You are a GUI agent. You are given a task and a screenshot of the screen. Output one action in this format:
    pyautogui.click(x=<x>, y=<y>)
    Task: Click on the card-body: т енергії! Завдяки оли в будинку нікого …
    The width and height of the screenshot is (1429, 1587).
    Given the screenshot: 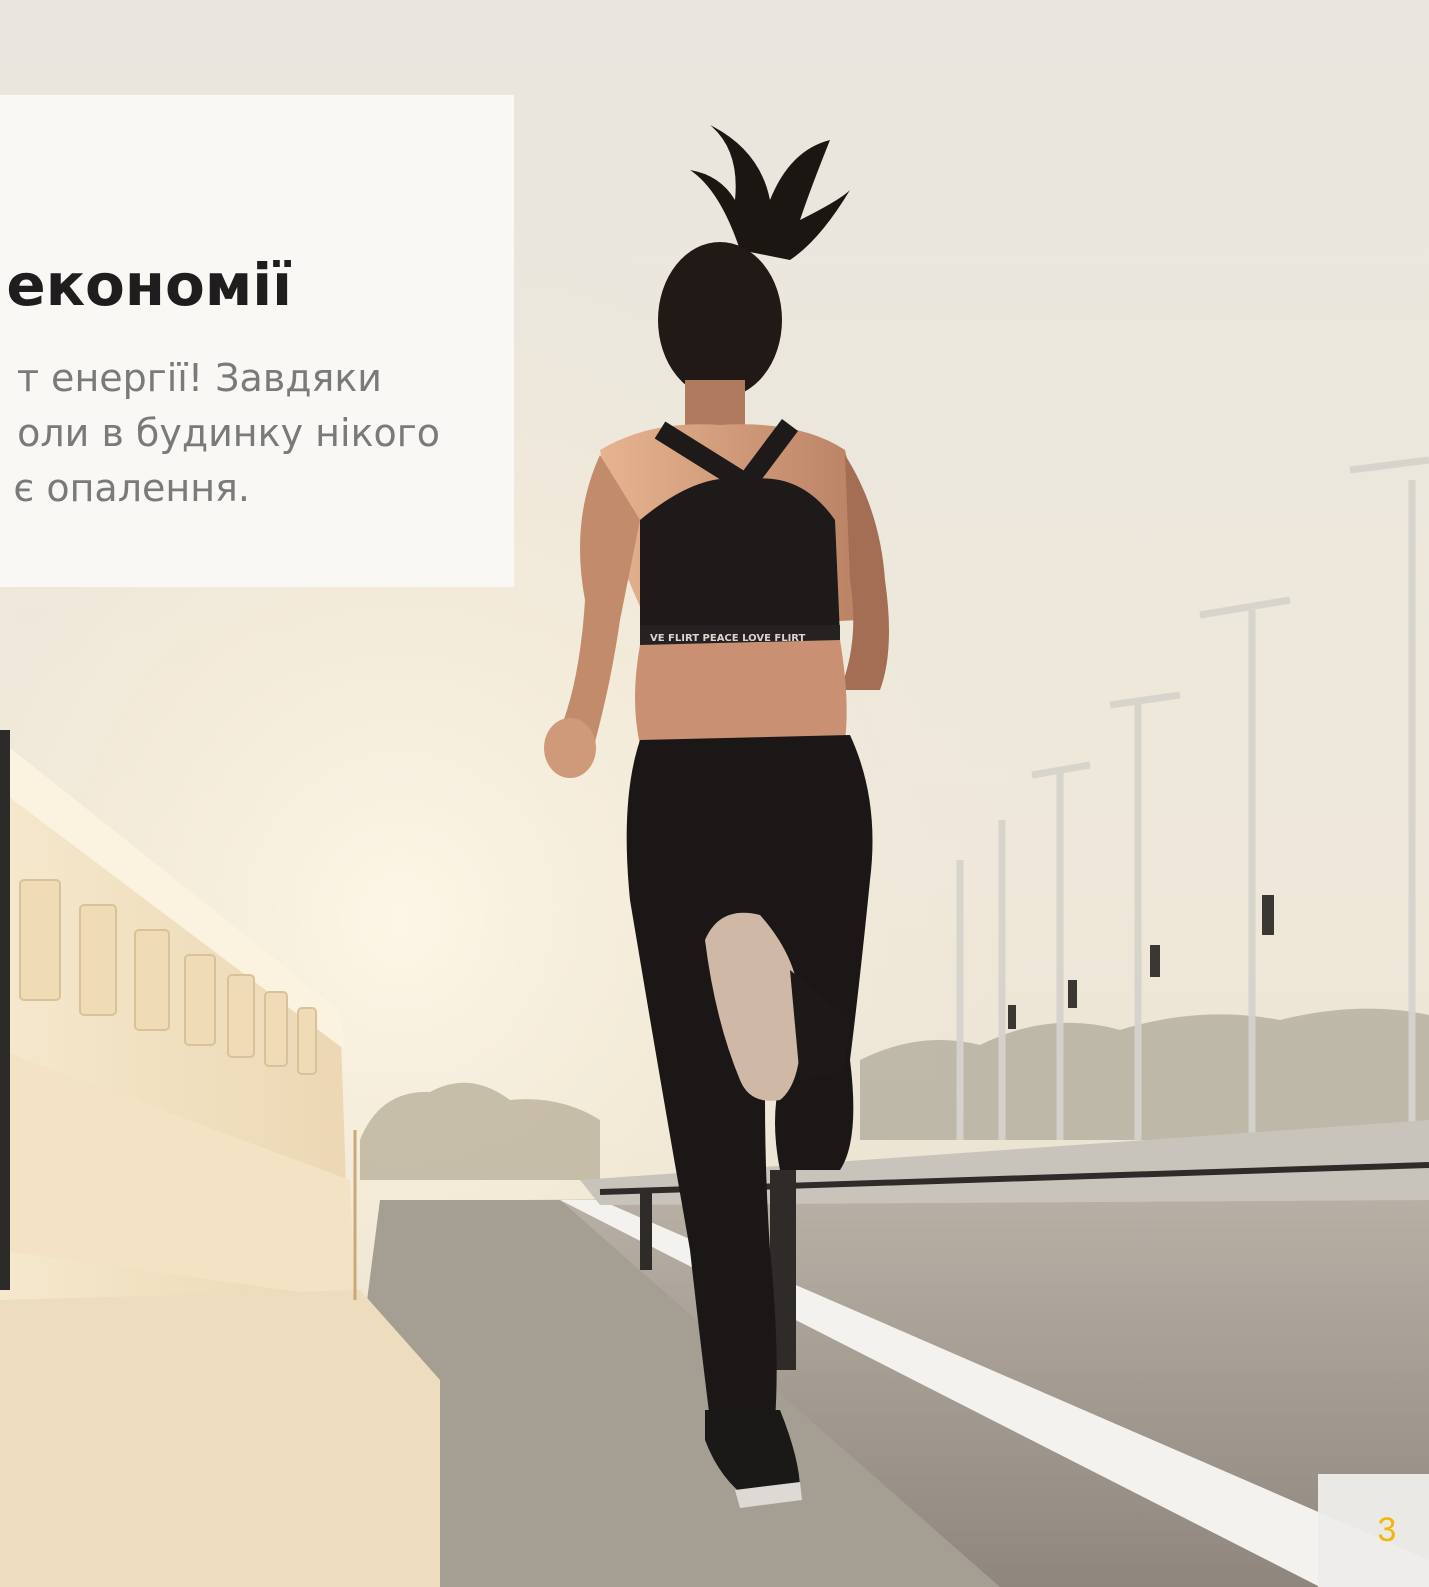 What is the action you would take?
    pyautogui.click(x=220, y=430)
    